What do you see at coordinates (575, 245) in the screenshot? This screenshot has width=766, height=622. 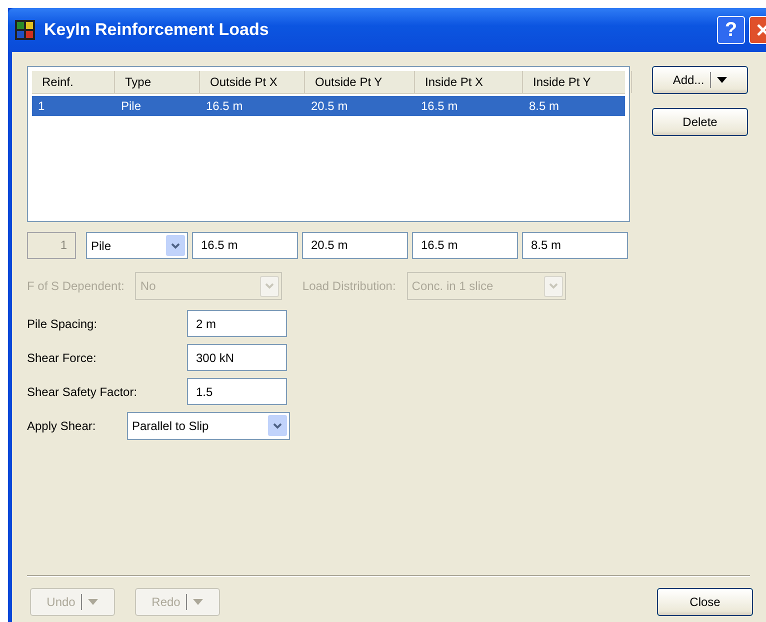 I see `coordinate-field: 8.5 m` at bounding box center [575, 245].